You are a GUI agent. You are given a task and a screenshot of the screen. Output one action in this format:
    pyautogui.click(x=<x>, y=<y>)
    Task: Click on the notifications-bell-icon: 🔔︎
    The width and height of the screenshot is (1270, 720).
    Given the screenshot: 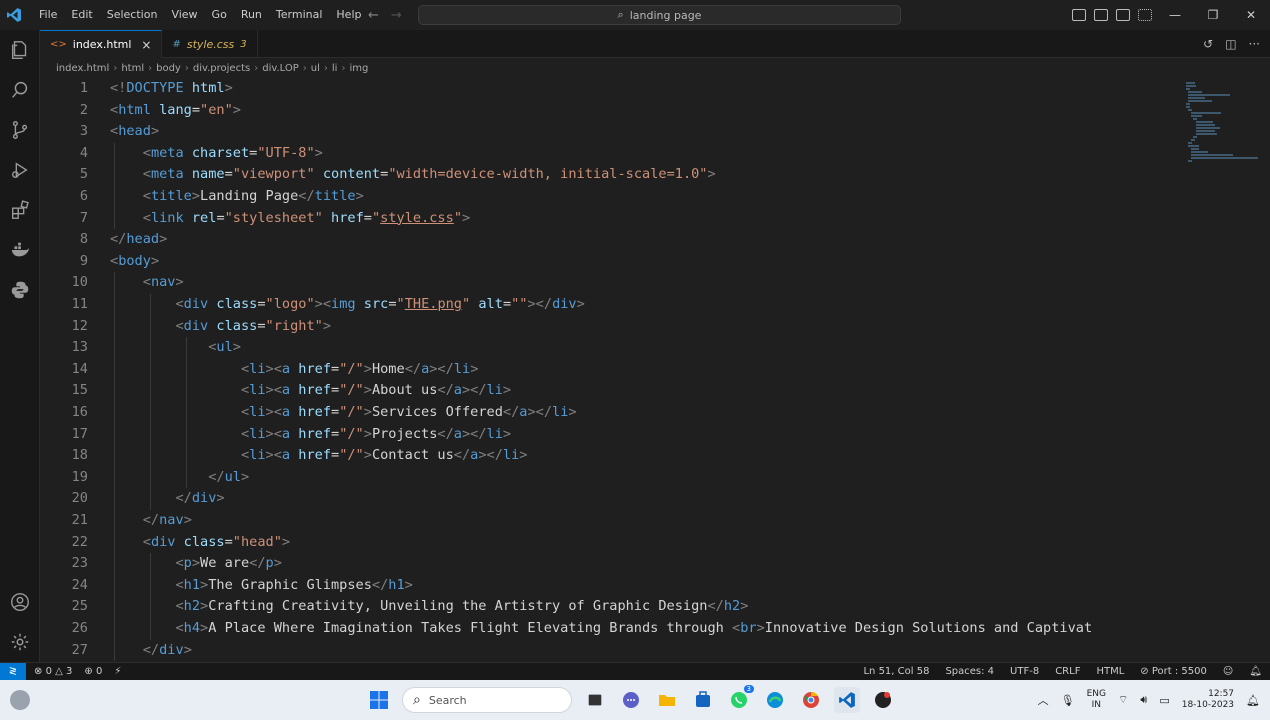 What is the action you would take?
    pyautogui.click(x=1255, y=671)
    